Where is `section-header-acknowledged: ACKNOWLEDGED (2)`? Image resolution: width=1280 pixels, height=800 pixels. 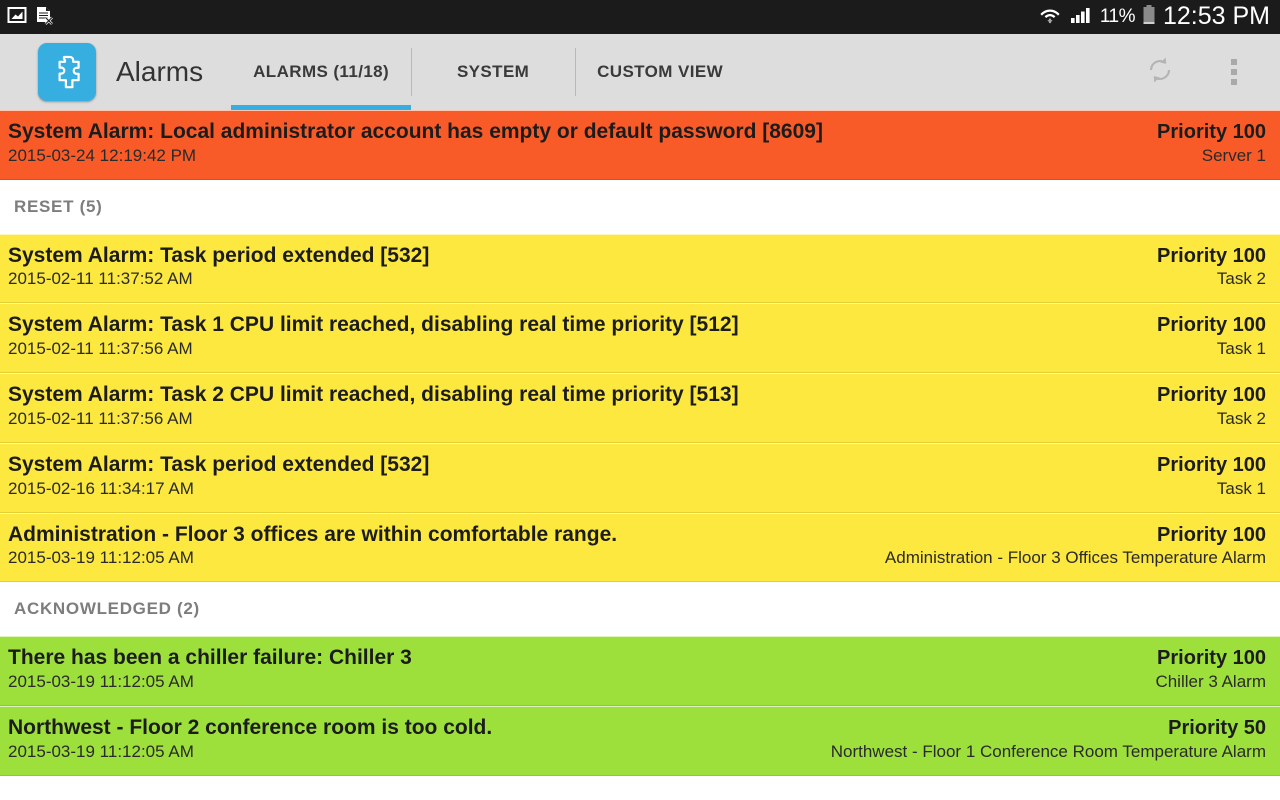 section-header-acknowledged: ACKNOWLEDGED (2) is located at coordinates (640, 609).